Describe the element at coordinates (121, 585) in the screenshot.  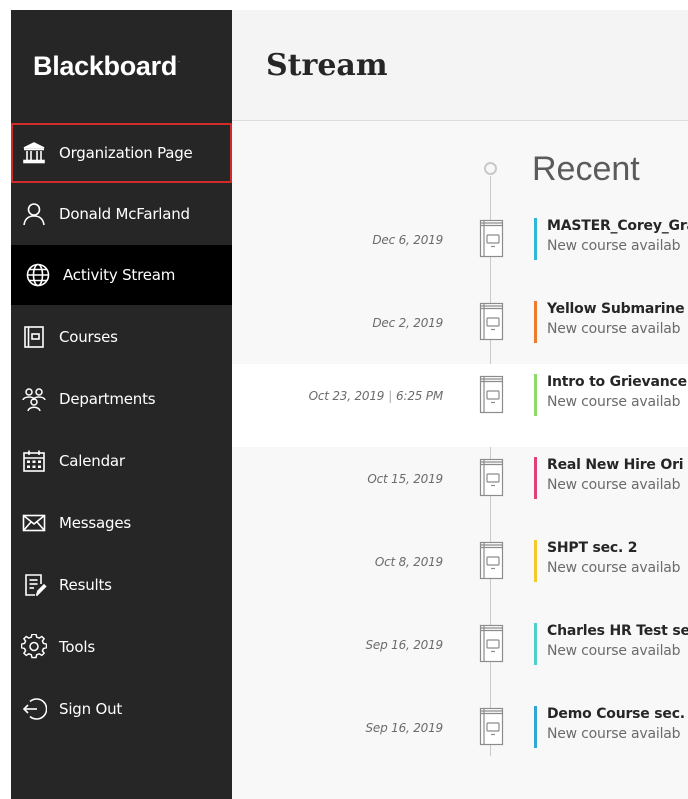
I see `sidebar-item-results: Results` at that location.